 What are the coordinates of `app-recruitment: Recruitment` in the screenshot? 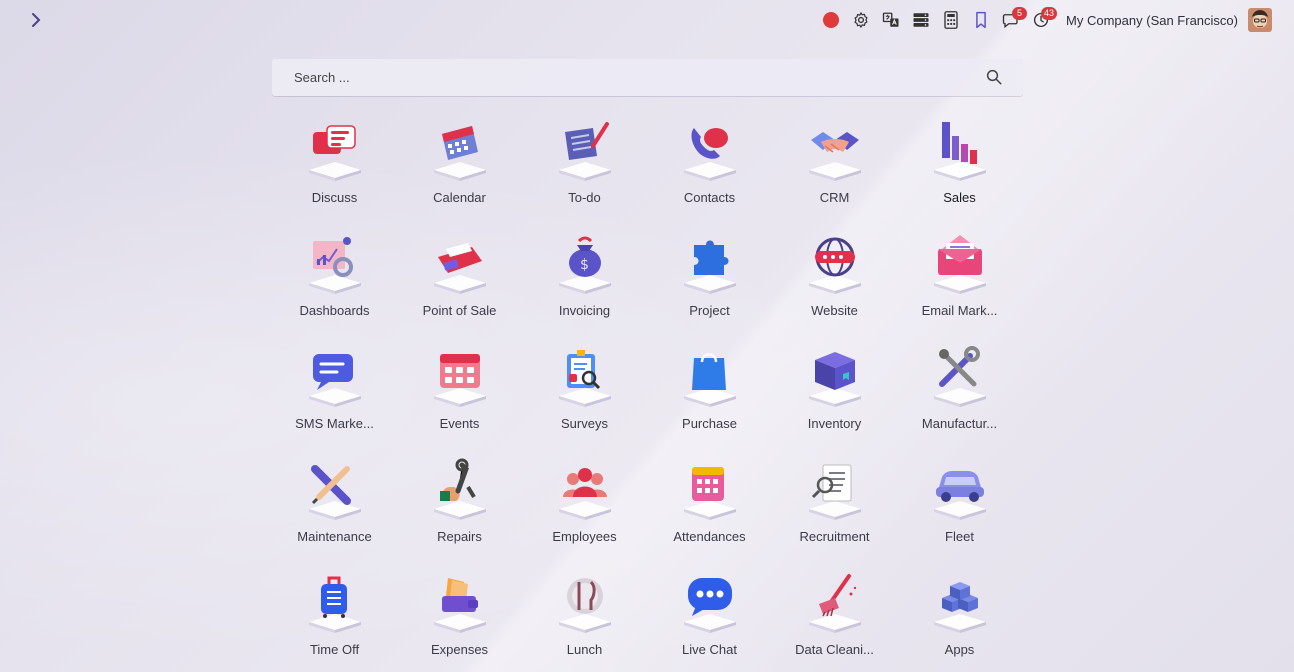 It's located at (834, 513).